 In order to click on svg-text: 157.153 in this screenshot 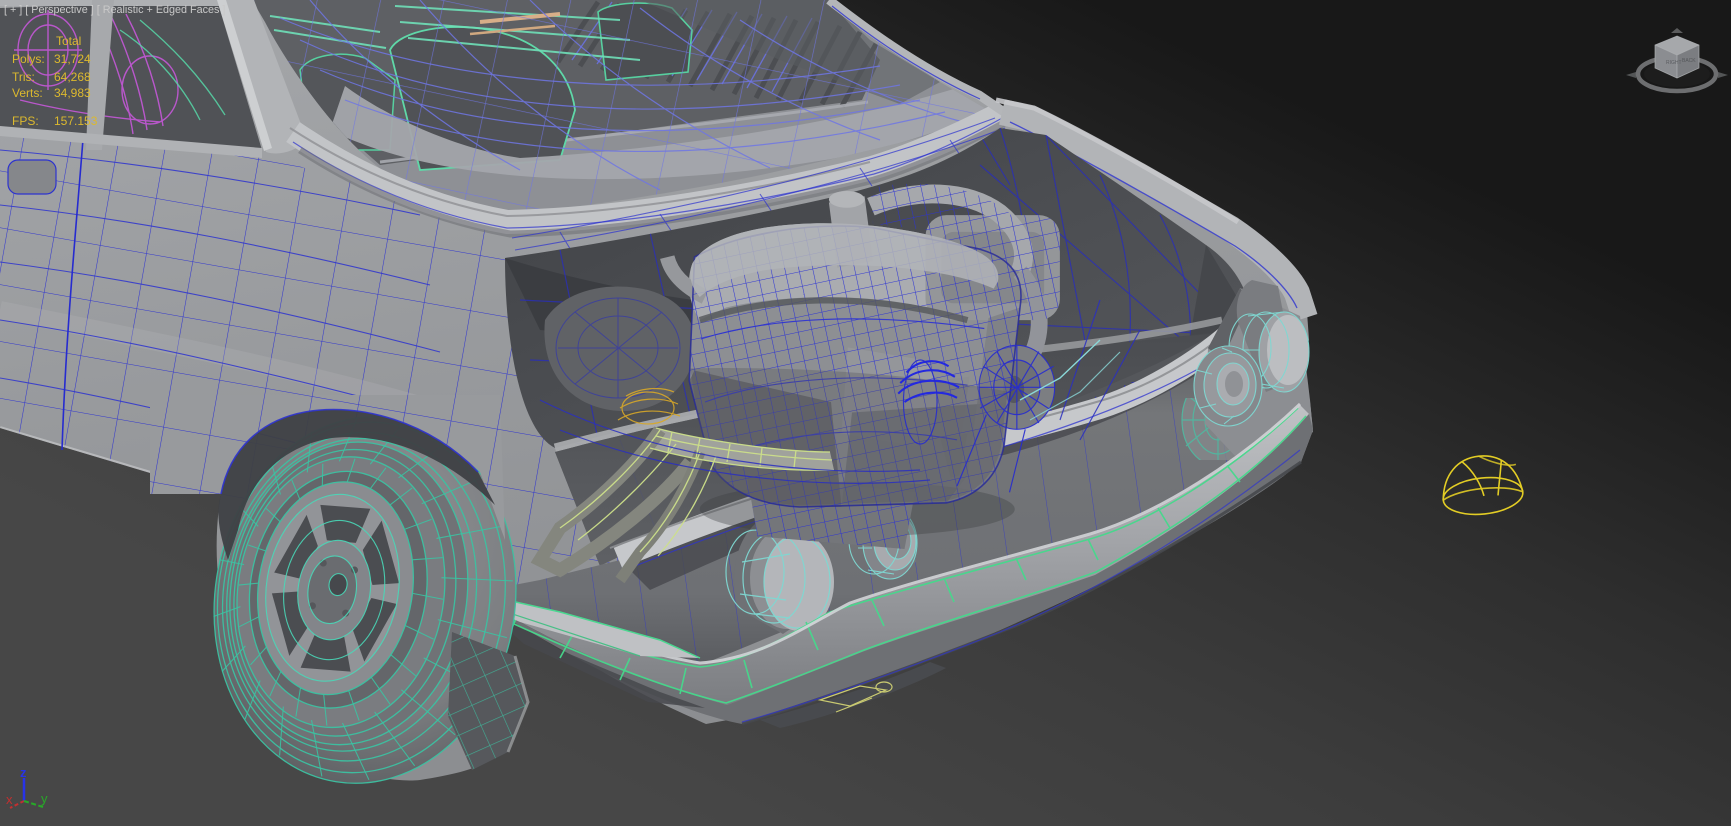, I will do `click(76, 121)`.